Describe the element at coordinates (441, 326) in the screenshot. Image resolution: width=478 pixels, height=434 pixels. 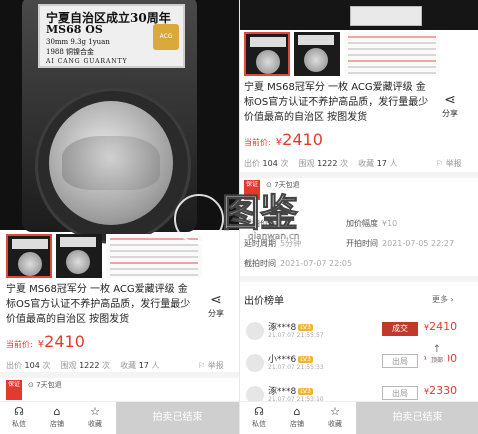
I see `bid-price: ¥2410` at that location.